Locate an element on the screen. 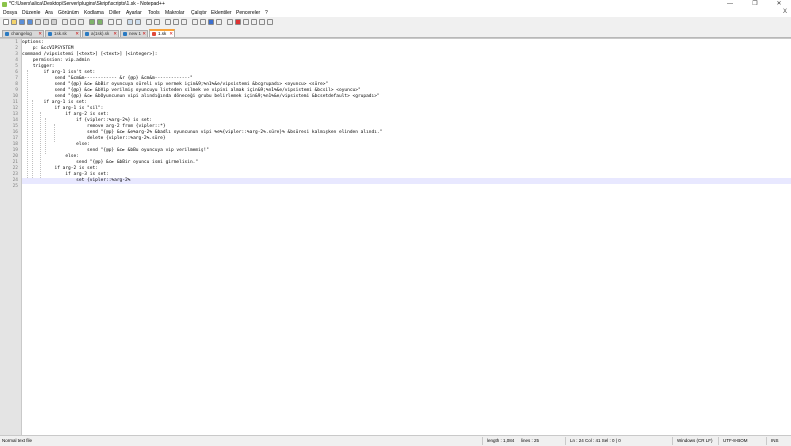 This screenshot has width=791, height=446. zoom-out-icon is located at coordinates (138, 22).